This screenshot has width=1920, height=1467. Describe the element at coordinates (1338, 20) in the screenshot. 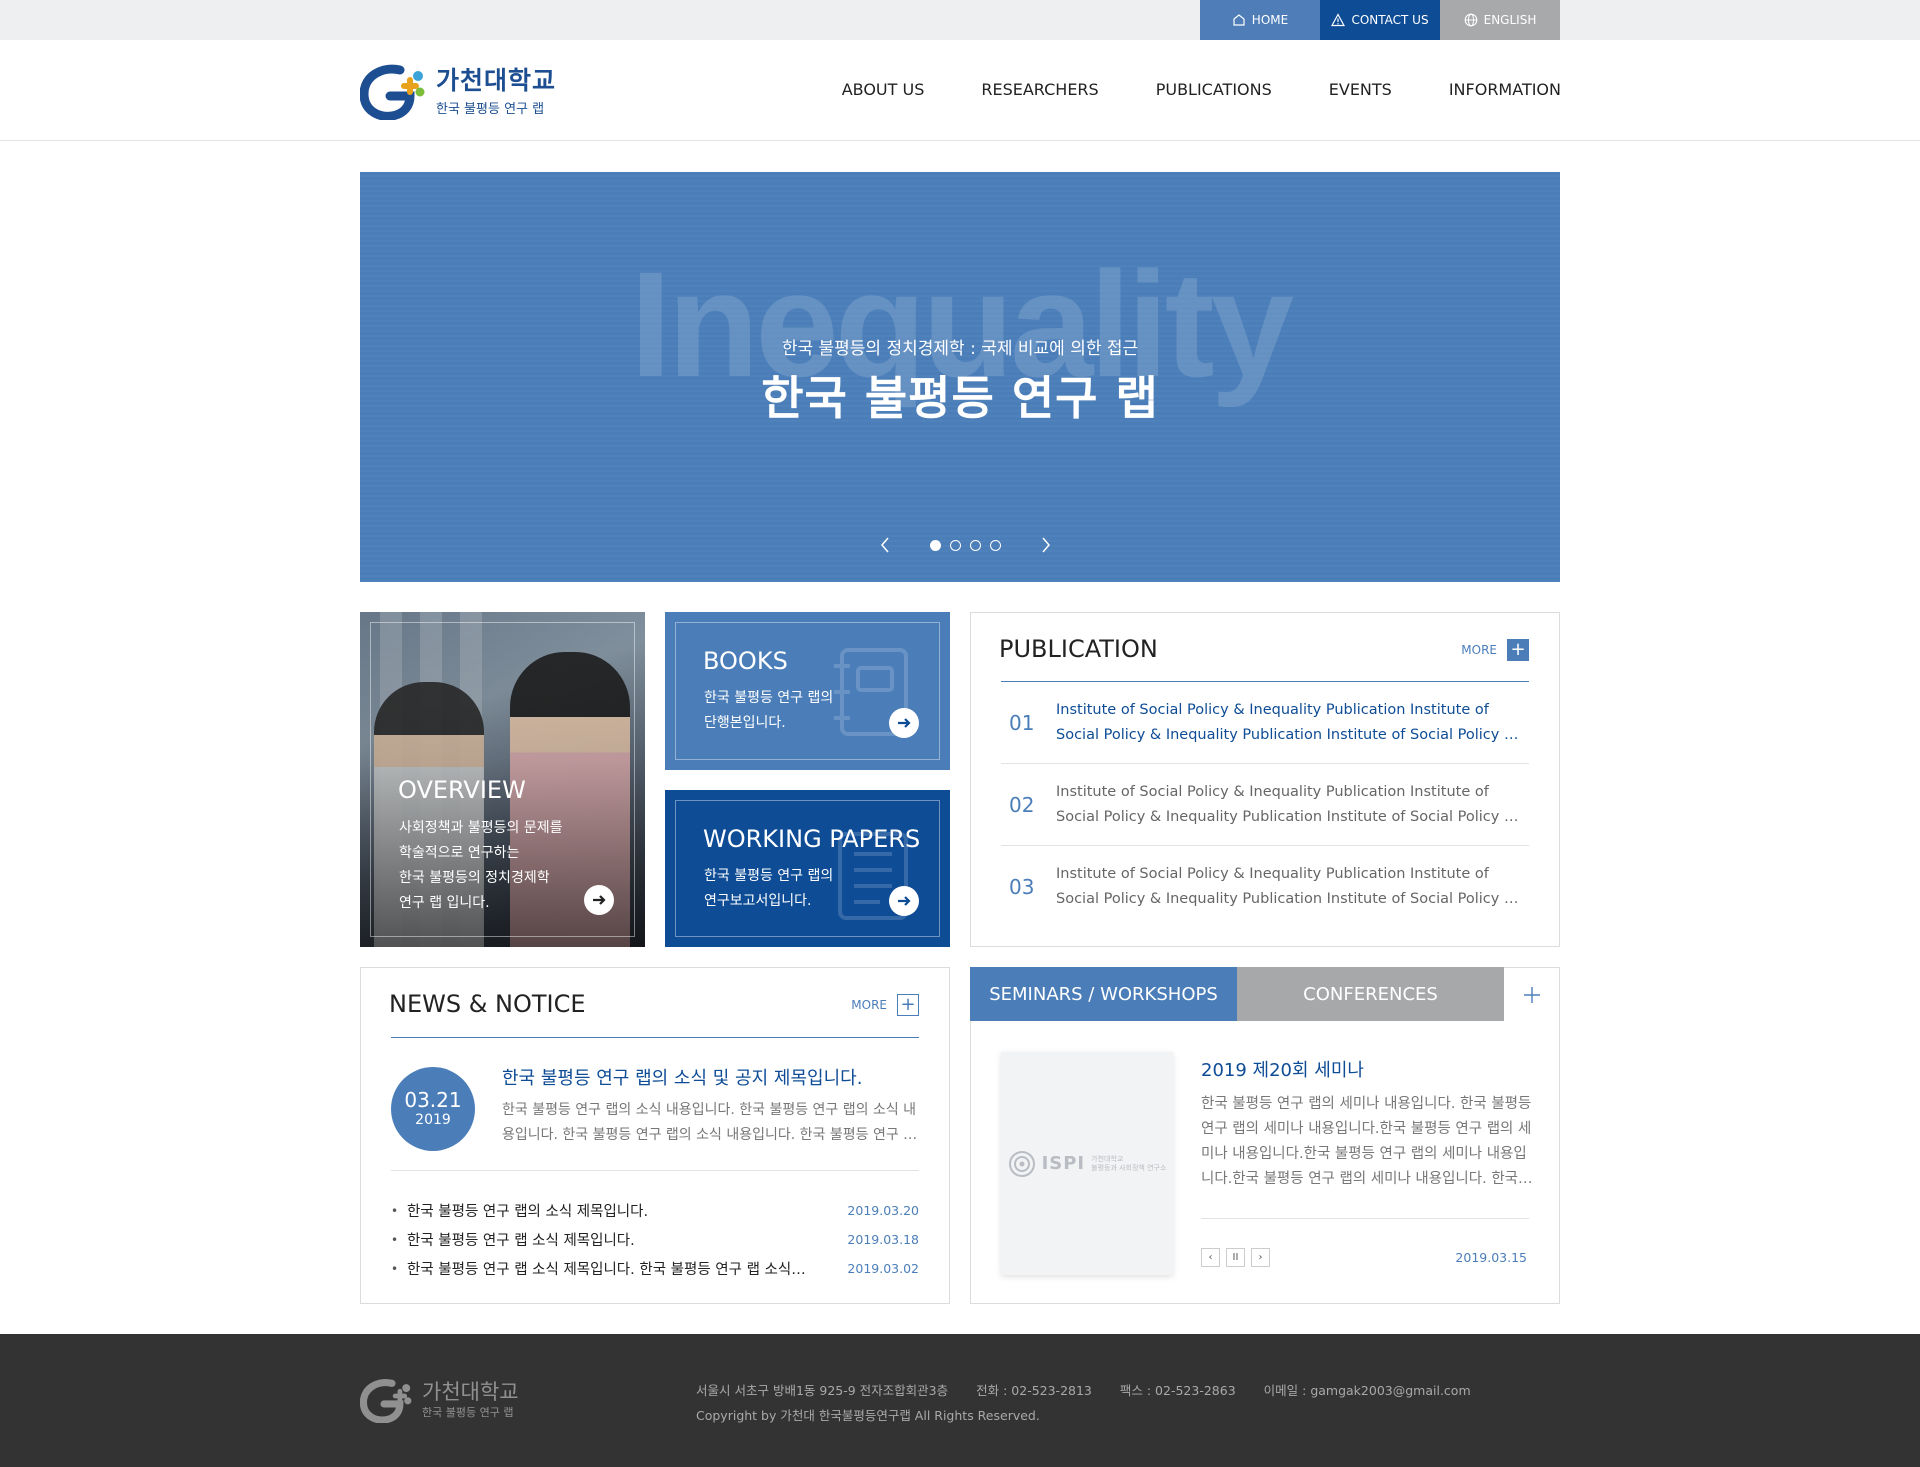

I see `warning-icon` at that location.